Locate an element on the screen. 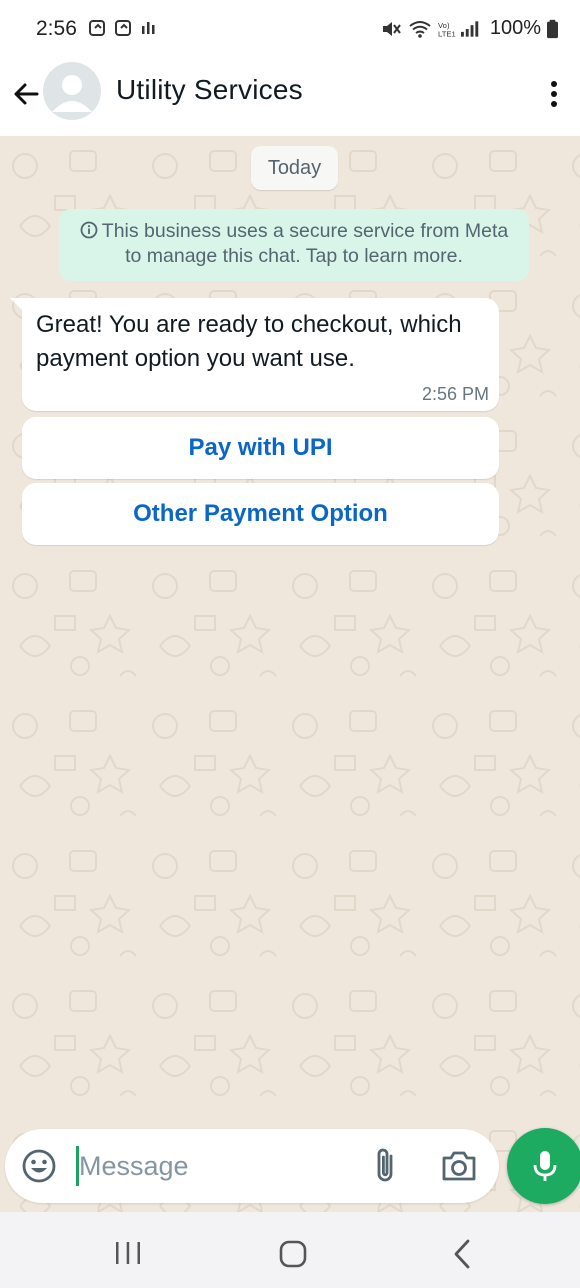 The image size is (580, 1288). system-navigation-bar is located at coordinates (290, 1250).